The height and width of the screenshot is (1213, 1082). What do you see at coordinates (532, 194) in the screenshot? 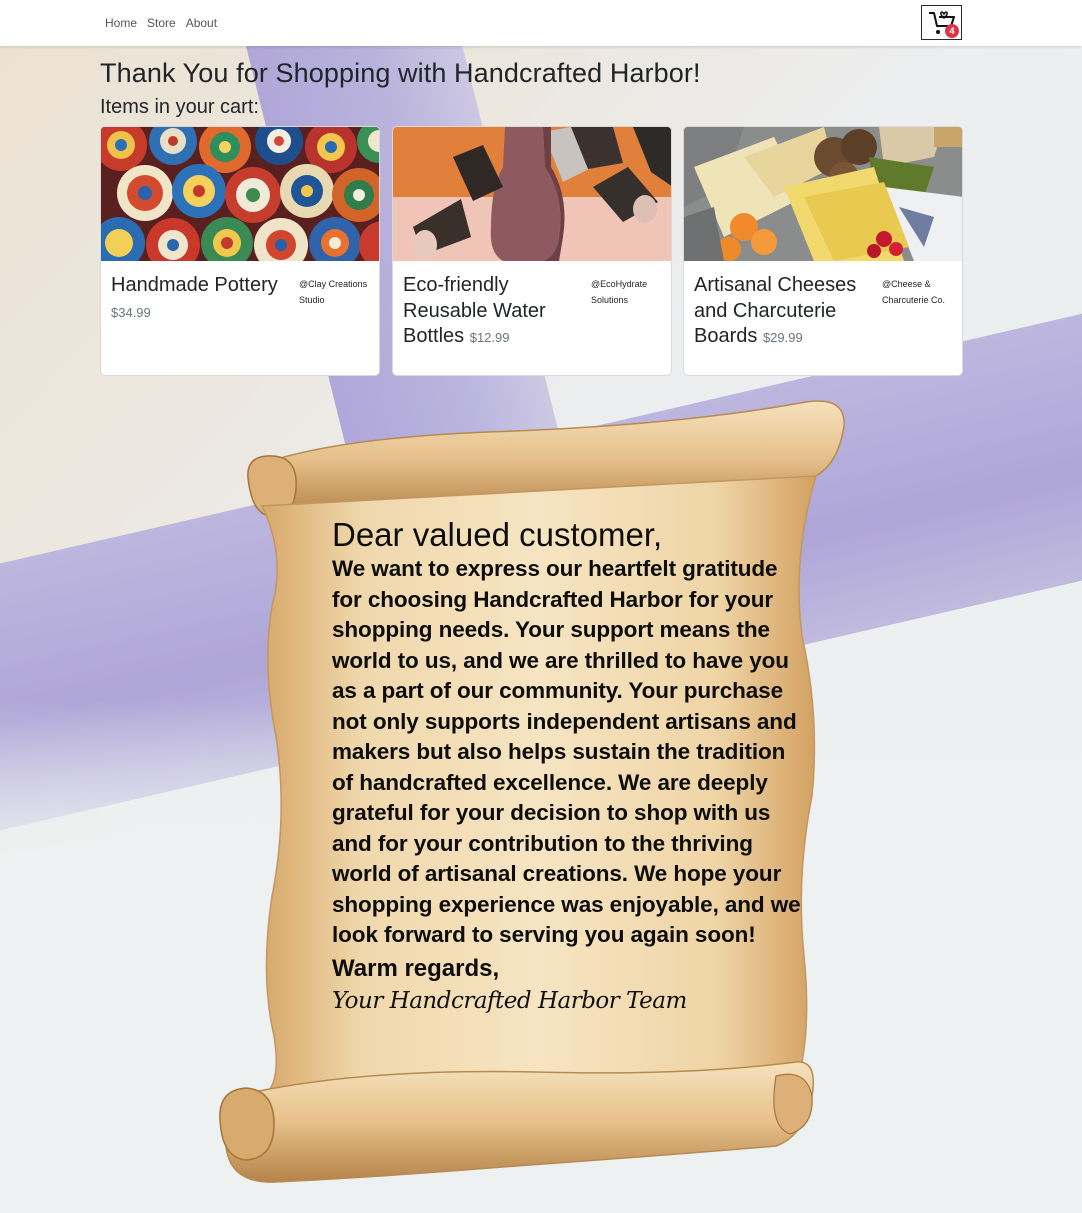
I see `bottles-image` at bounding box center [532, 194].